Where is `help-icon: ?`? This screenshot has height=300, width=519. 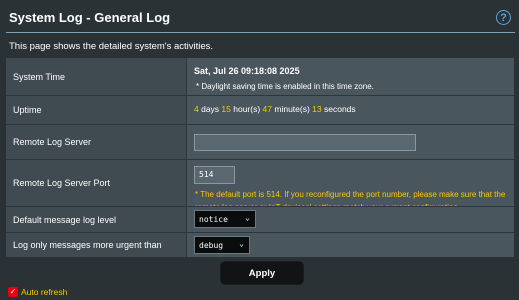
help-icon: ? is located at coordinates (503, 17).